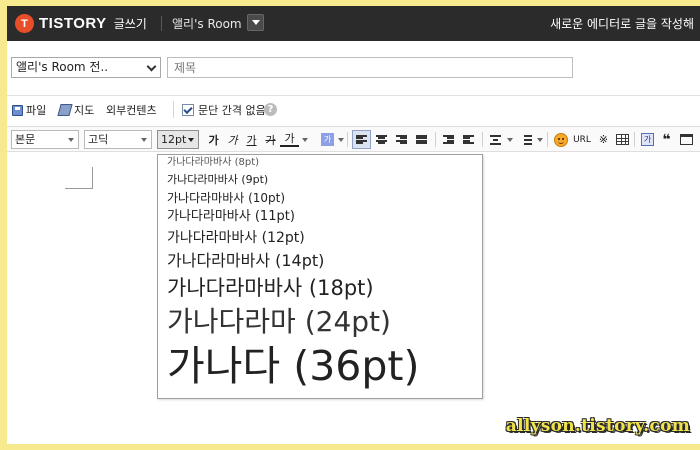 This screenshot has width=700, height=450. I want to click on table-button, so click(622, 139).